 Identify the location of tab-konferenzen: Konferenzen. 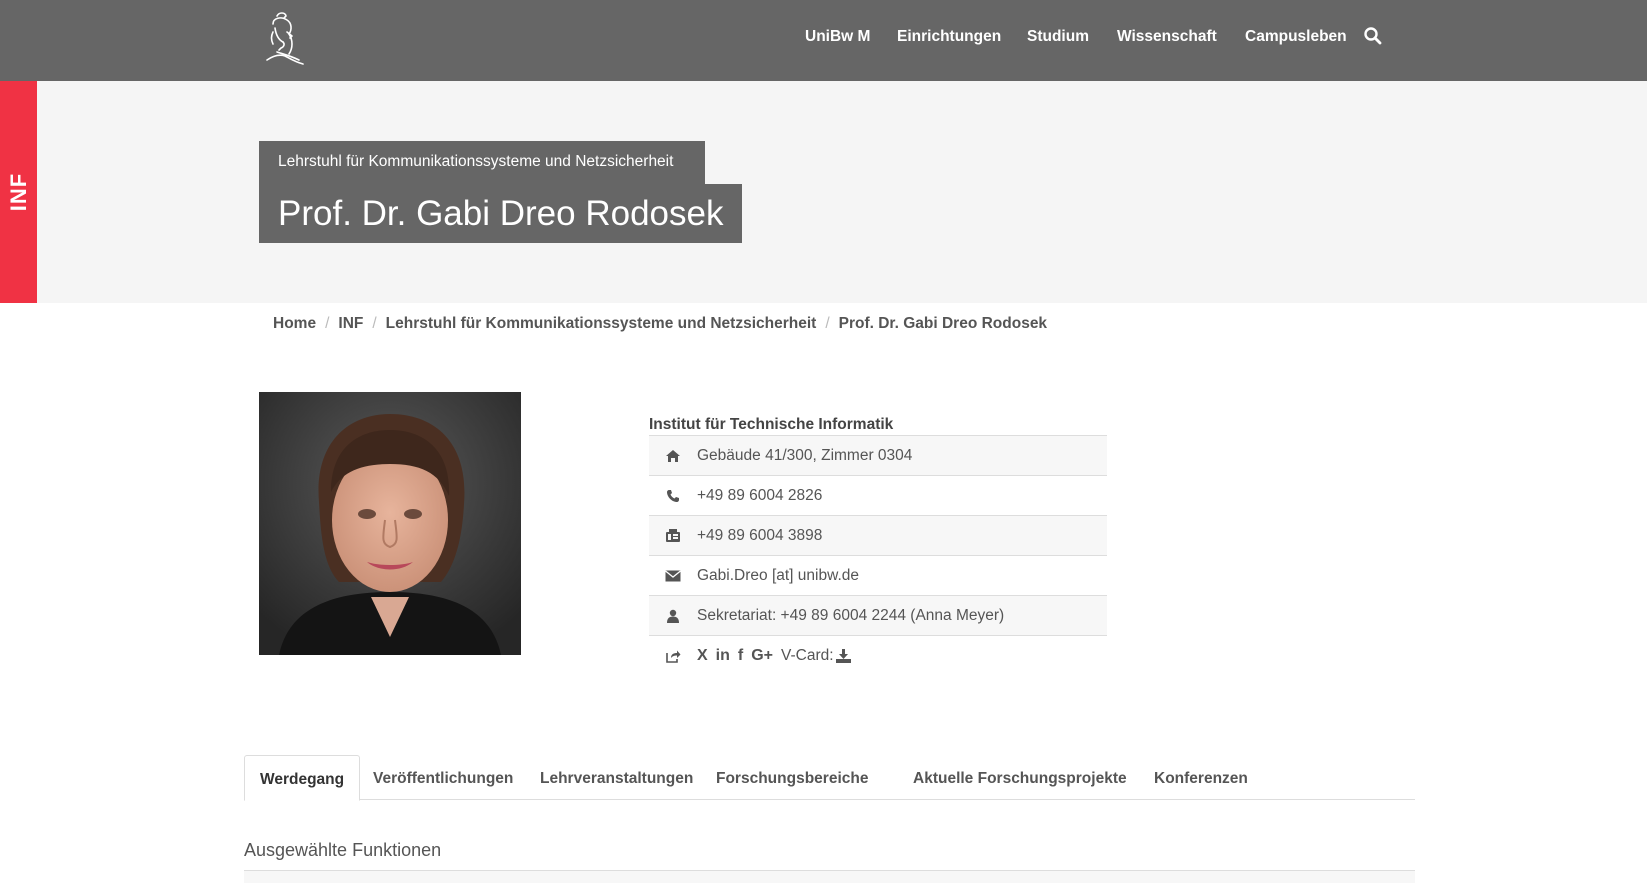
(1201, 777).